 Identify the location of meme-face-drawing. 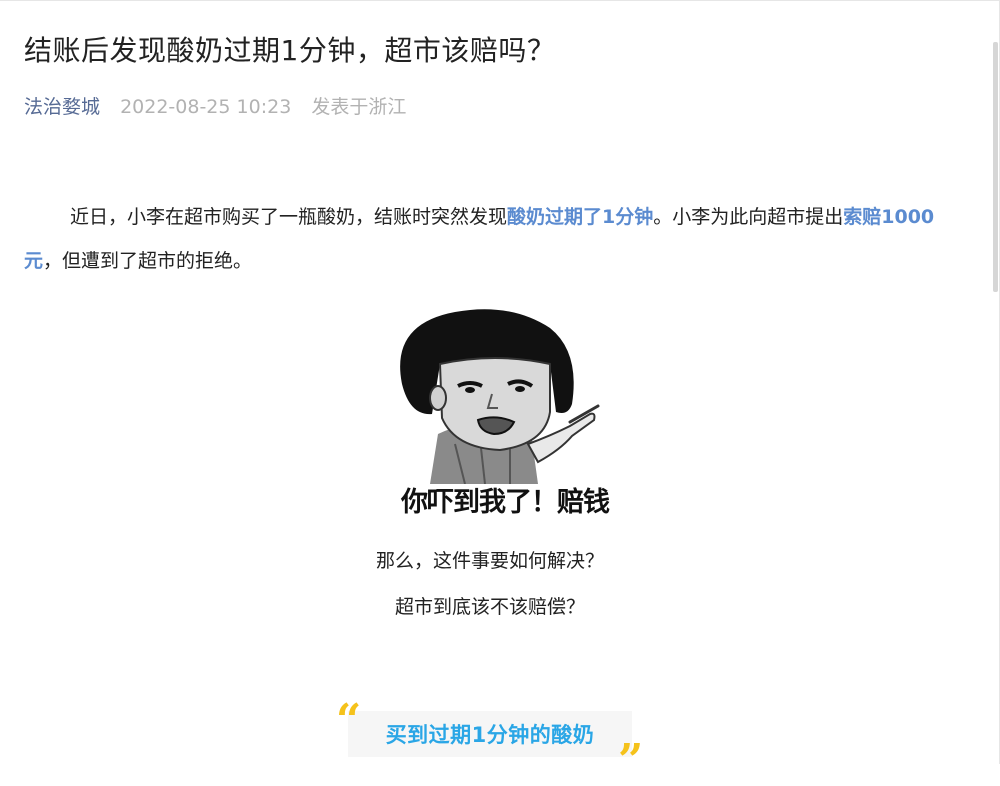
(500, 397).